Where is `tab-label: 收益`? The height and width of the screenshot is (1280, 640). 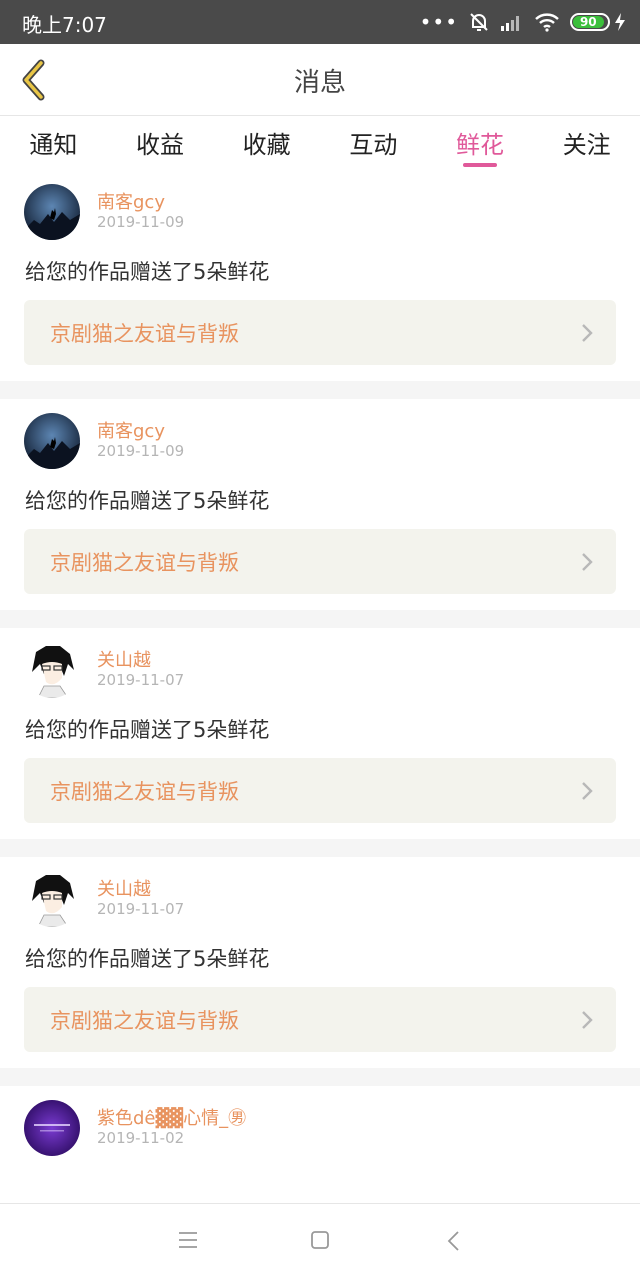 tab-label: 收益 is located at coordinates (160, 145).